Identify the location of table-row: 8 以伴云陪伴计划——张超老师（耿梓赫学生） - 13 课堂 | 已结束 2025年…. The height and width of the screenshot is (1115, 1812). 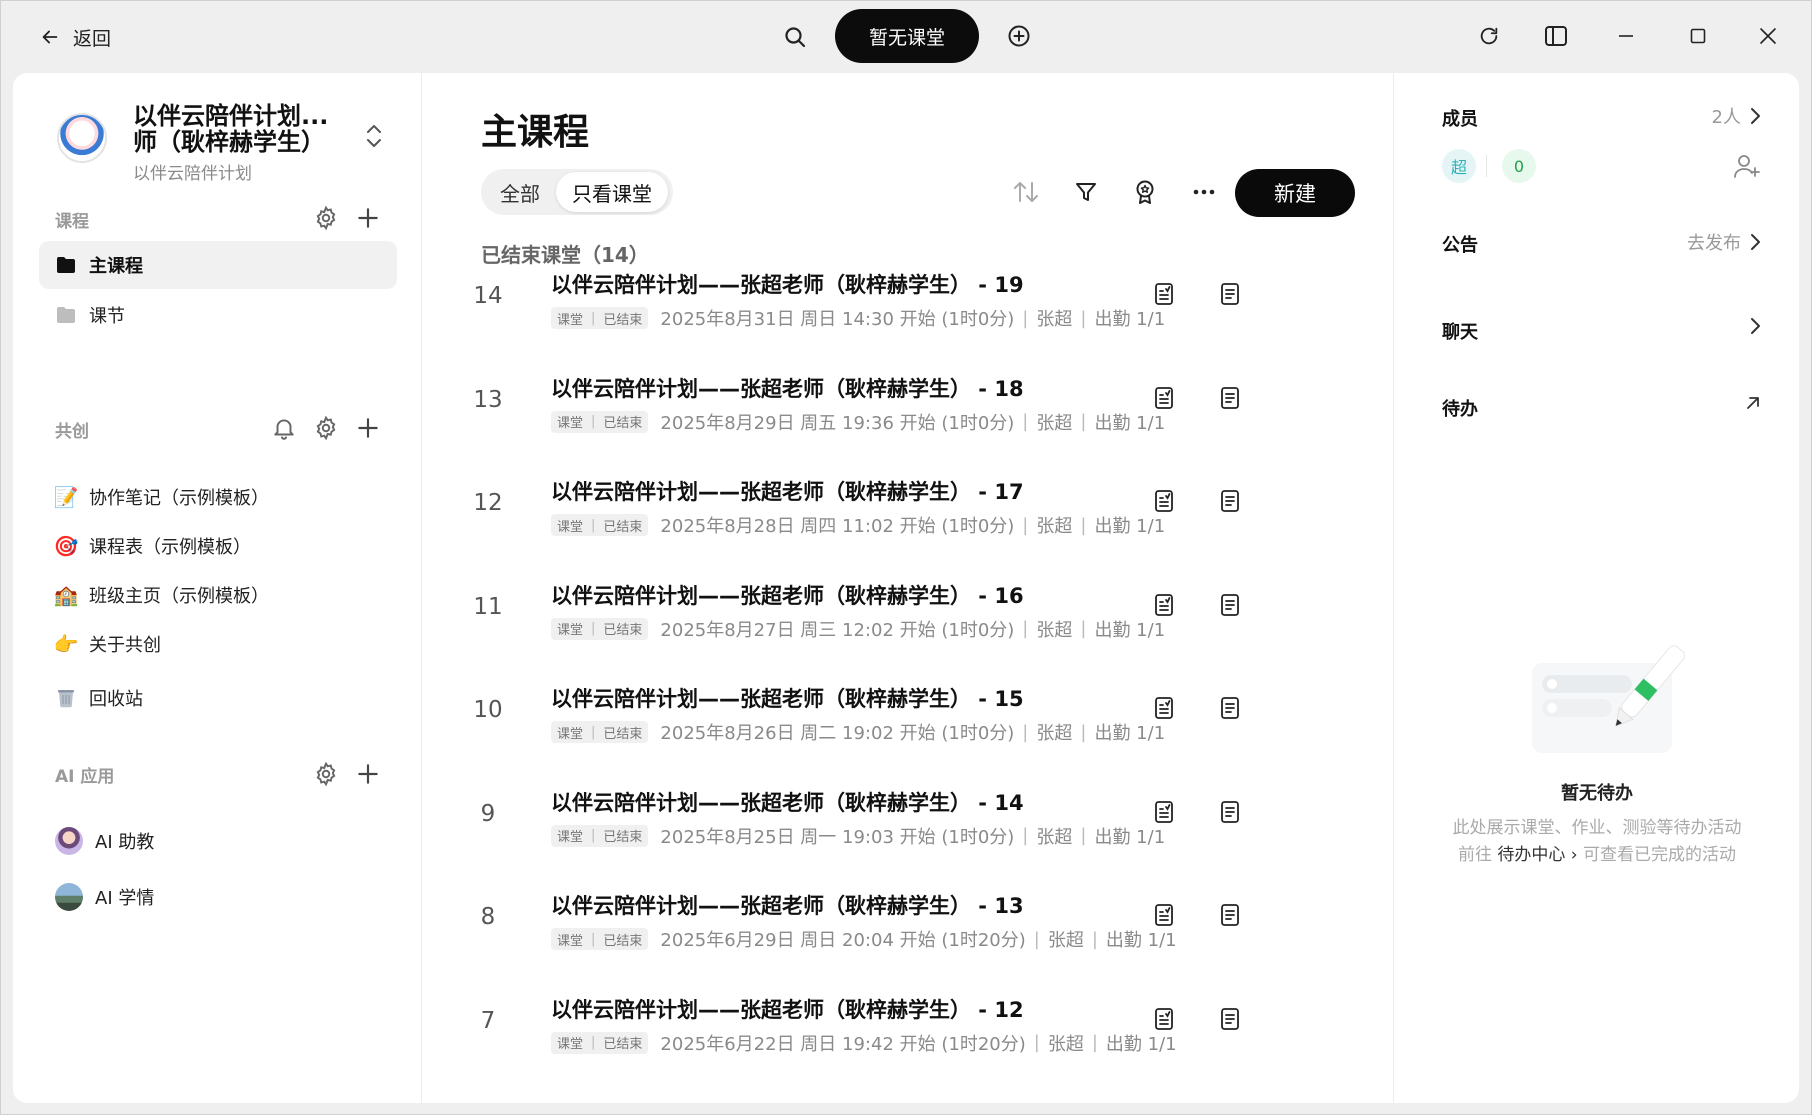
(913, 932).